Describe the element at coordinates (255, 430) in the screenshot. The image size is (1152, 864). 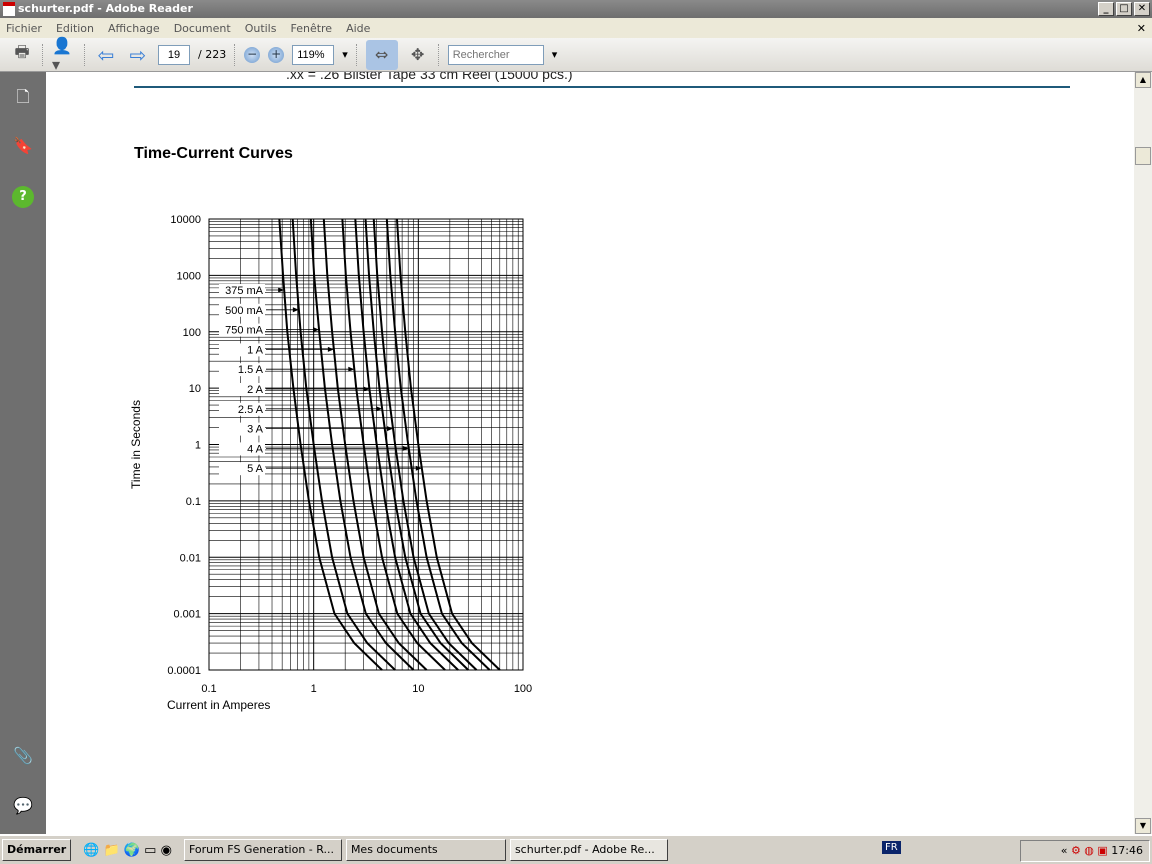
I see `curve-label: 3 A` at that location.